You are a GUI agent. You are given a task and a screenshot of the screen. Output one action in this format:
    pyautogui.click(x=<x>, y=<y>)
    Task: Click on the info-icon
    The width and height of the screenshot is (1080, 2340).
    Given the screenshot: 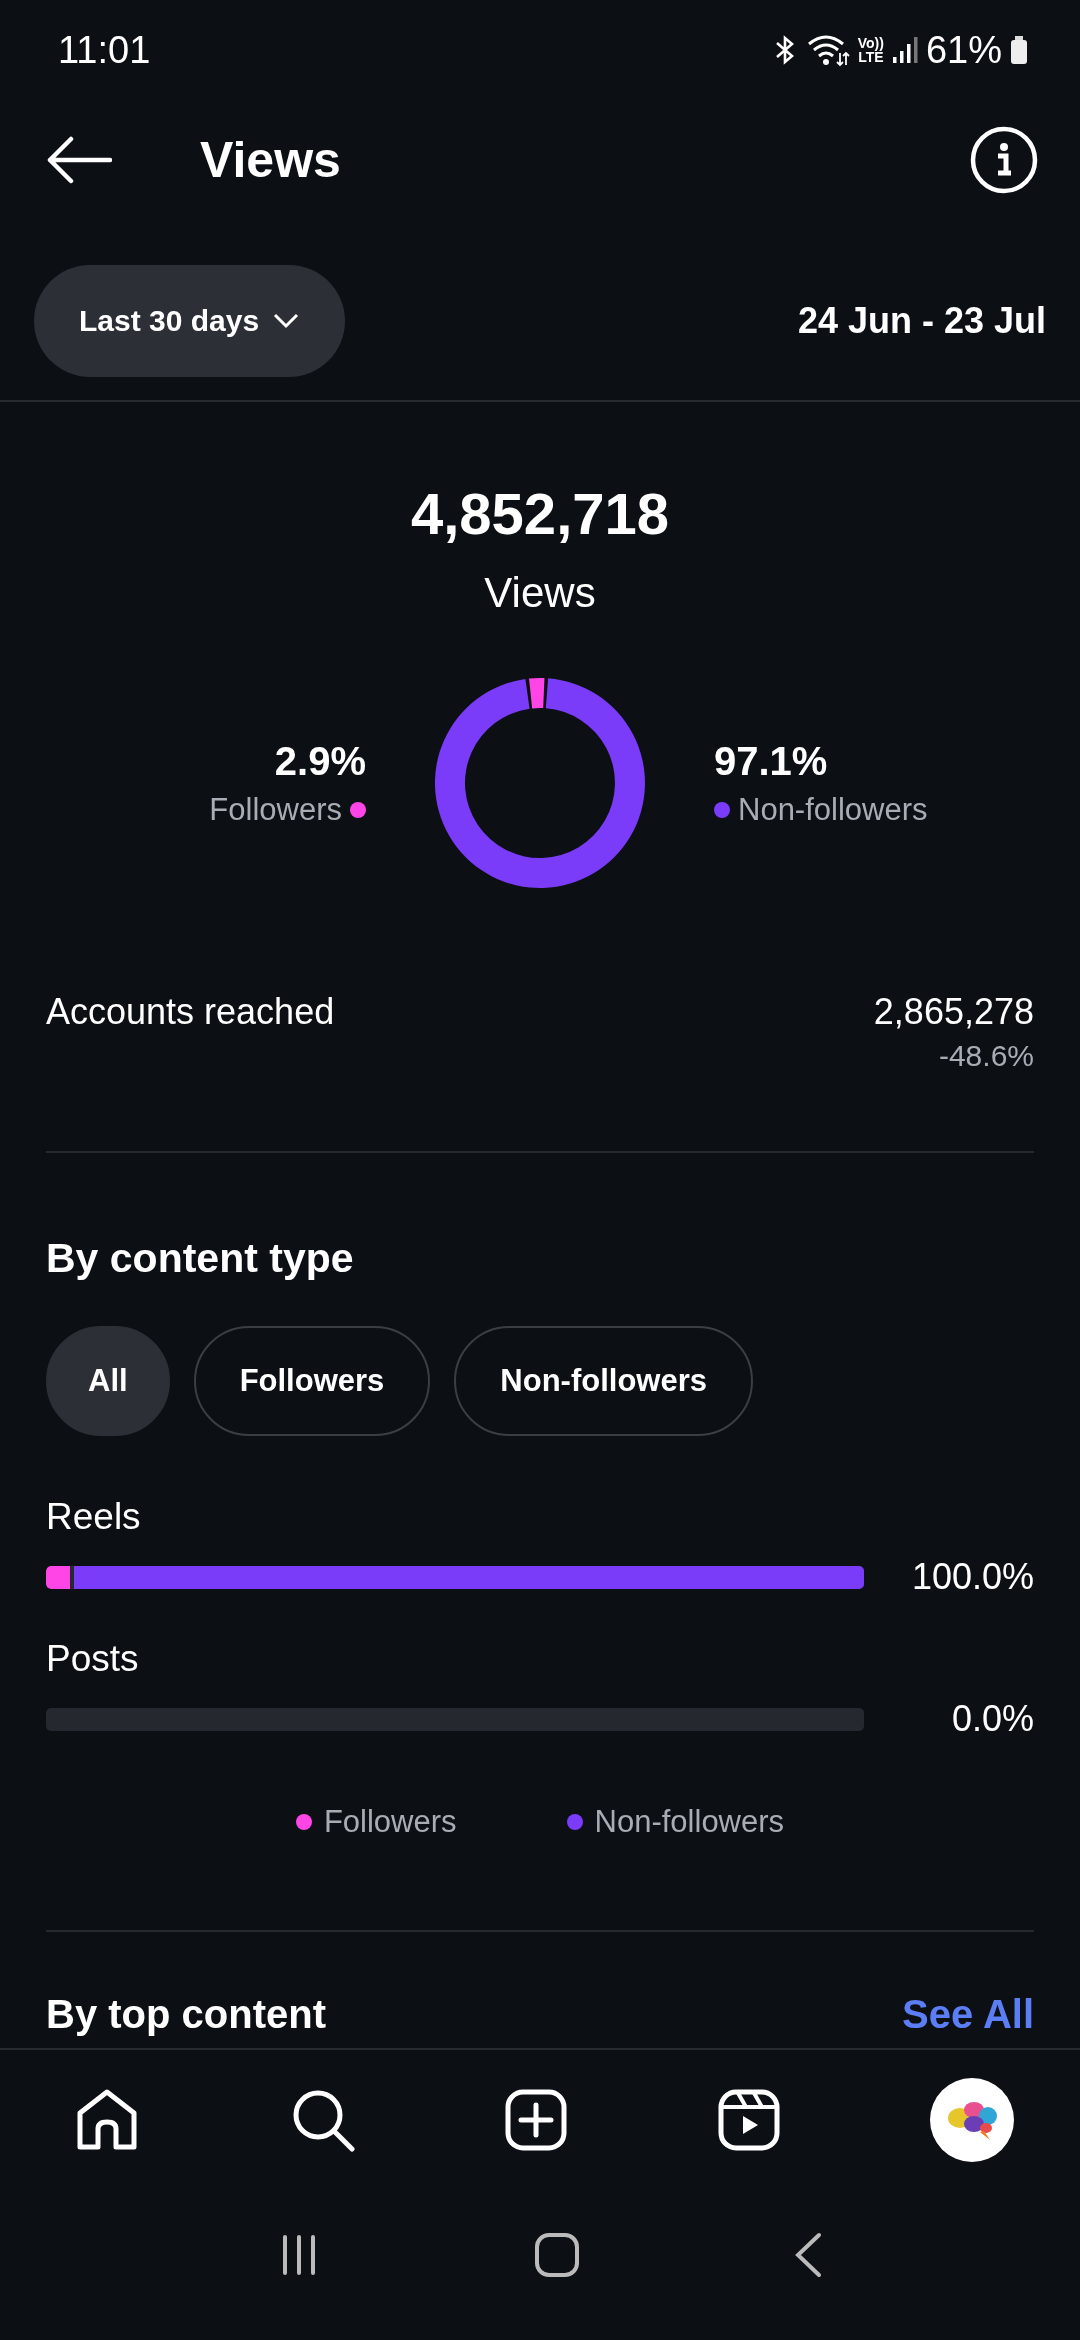 What is the action you would take?
    pyautogui.click(x=1004, y=160)
    